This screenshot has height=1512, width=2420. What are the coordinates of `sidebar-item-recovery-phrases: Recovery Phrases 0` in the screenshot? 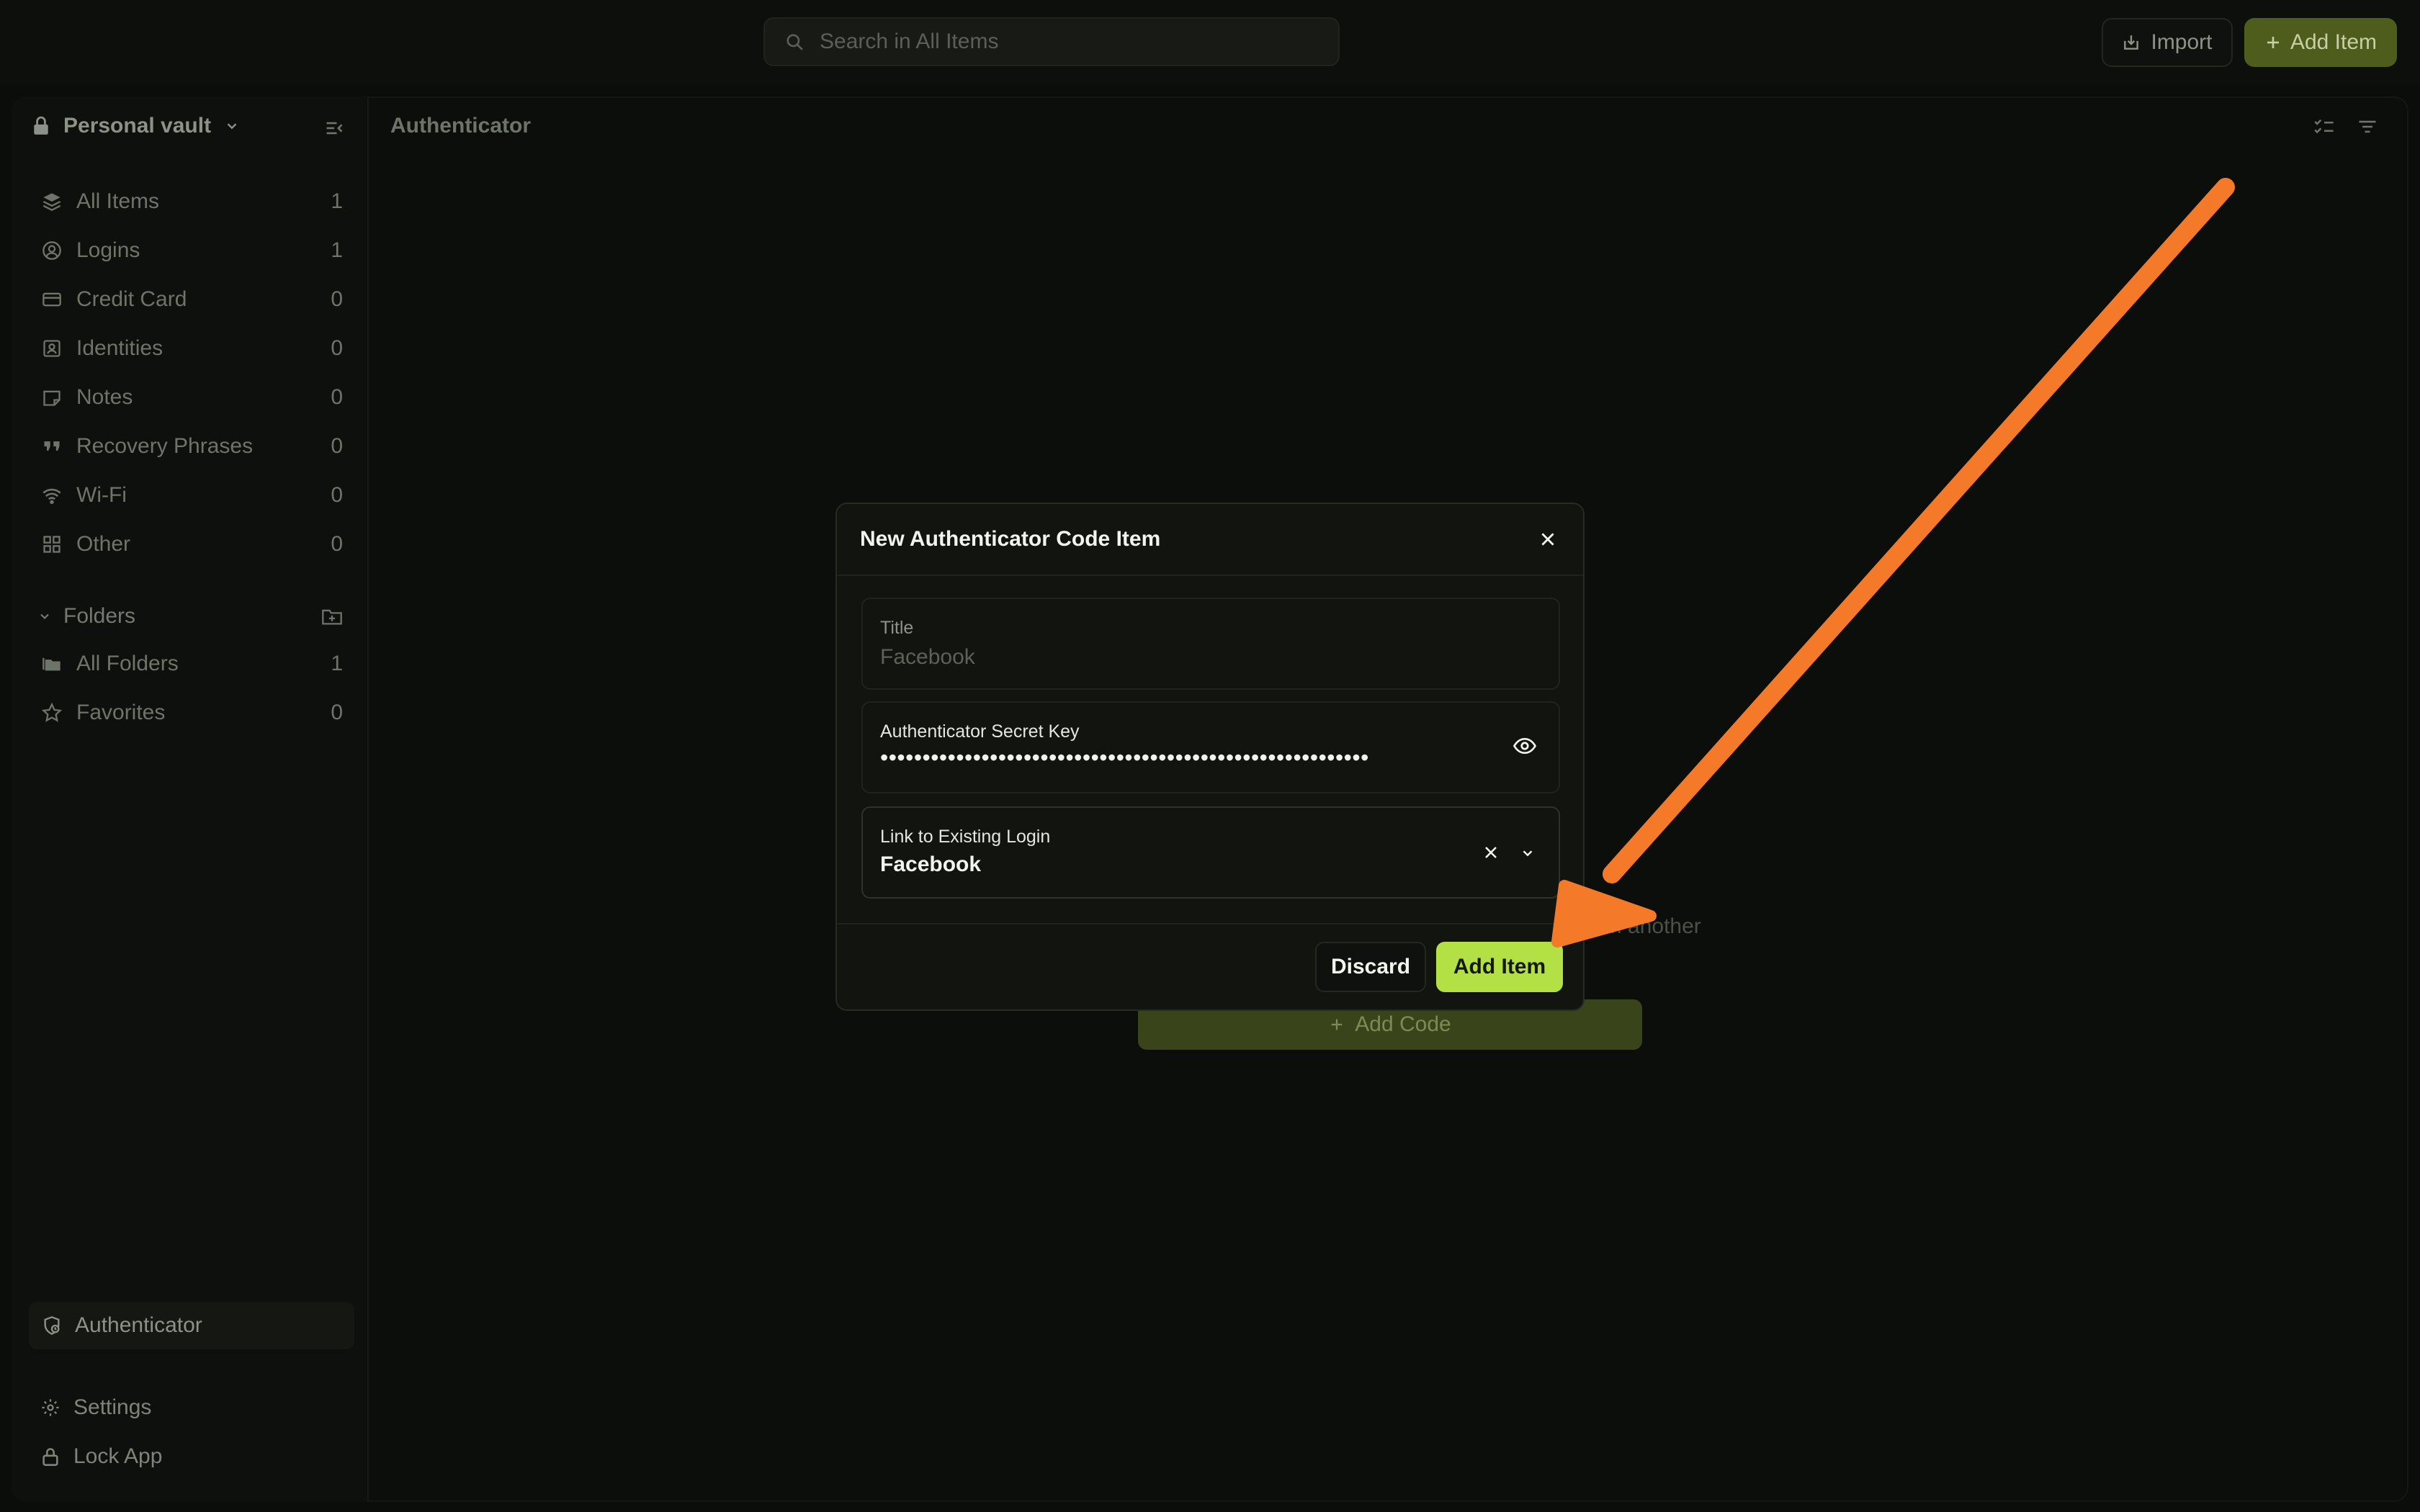 It's located at (191, 446).